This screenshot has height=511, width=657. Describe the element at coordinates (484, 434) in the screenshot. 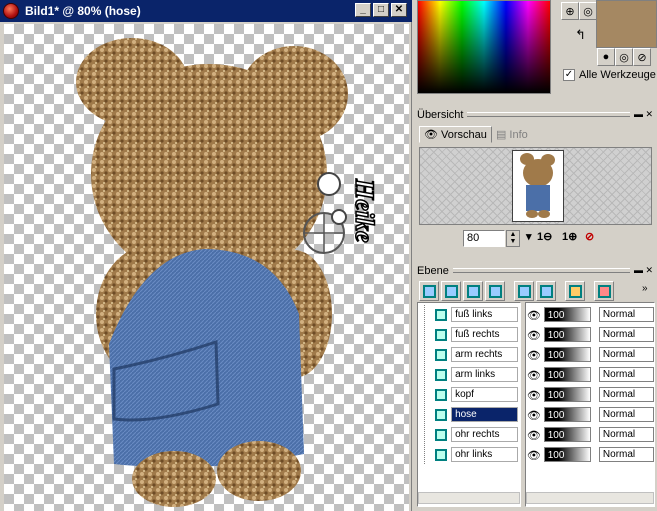

I see `layer-name: ohr rechts` at that location.